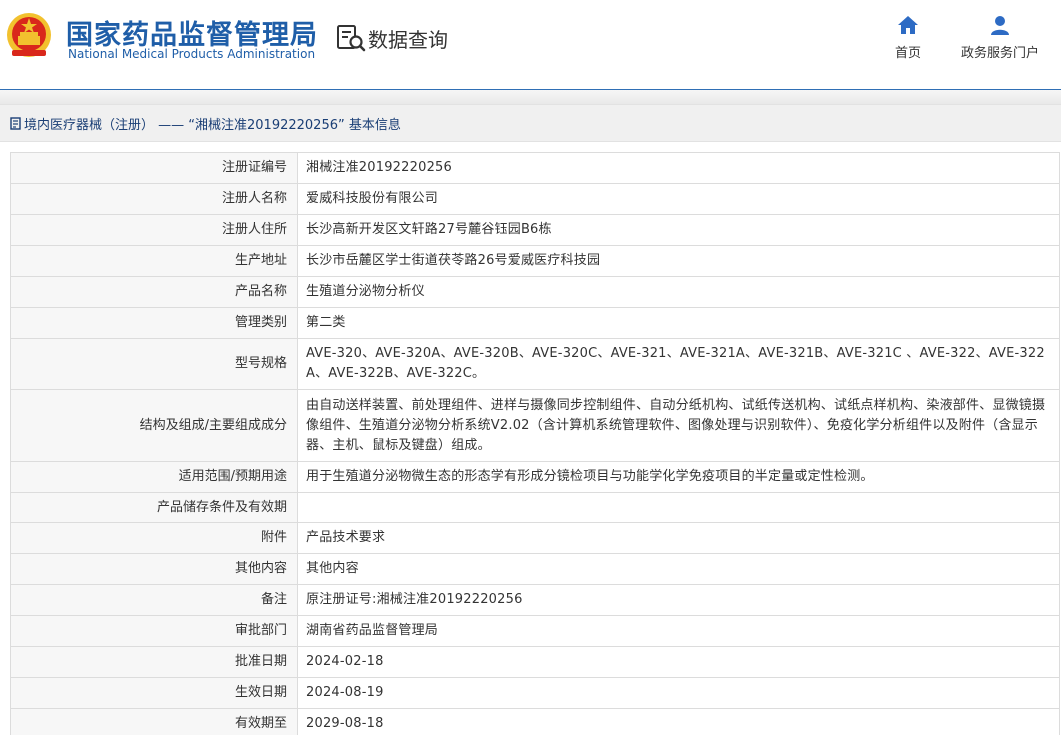 The image size is (1061, 735). I want to click on nav-home-link: 首页, so click(908, 37).